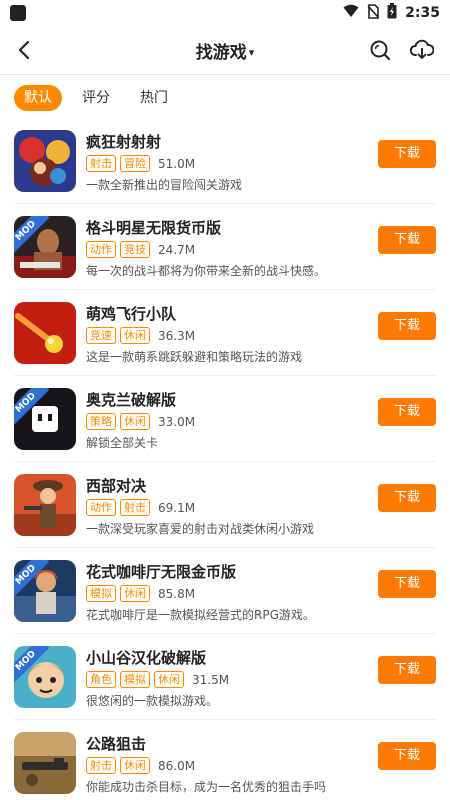 Image resolution: width=450 pixels, height=800 pixels. Describe the element at coordinates (225, 74) in the screenshot. I see `header-divider` at that location.